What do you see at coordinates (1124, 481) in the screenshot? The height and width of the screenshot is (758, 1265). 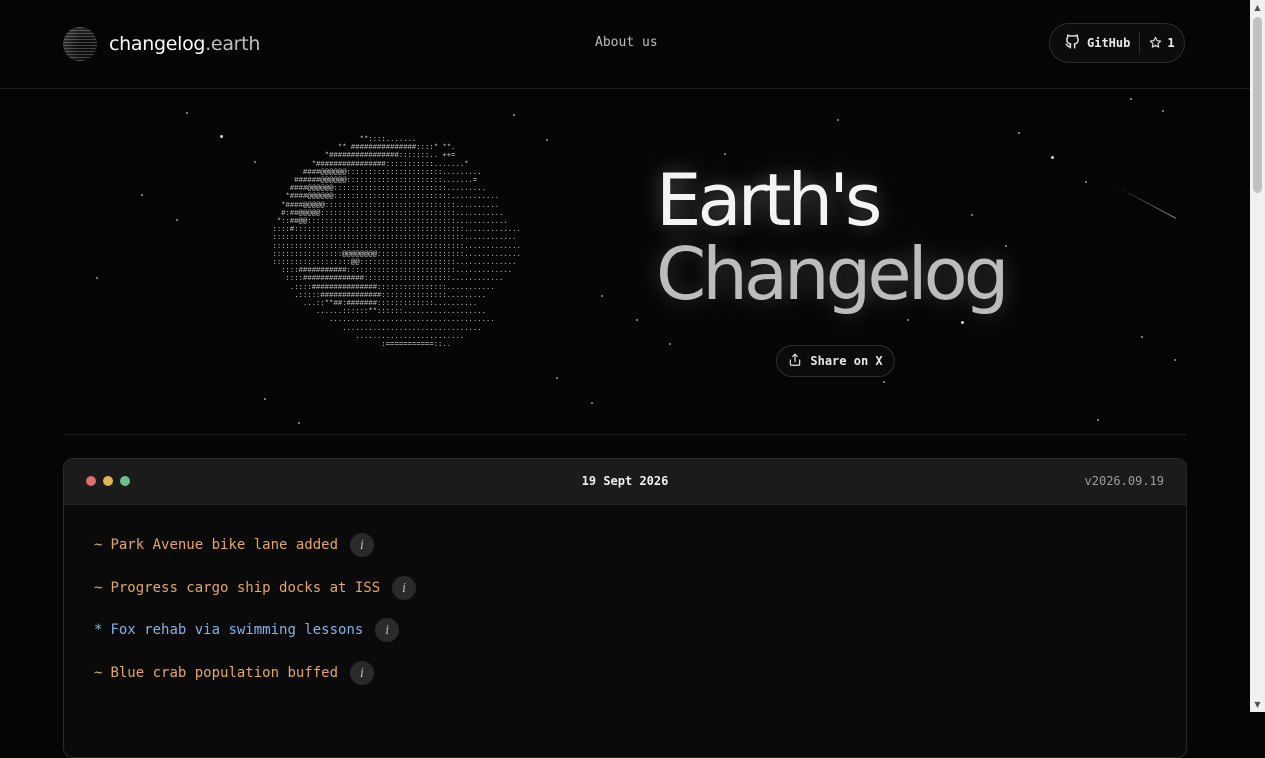 I see `changelog-version: v2026.09.19` at bounding box center [1124, 481].